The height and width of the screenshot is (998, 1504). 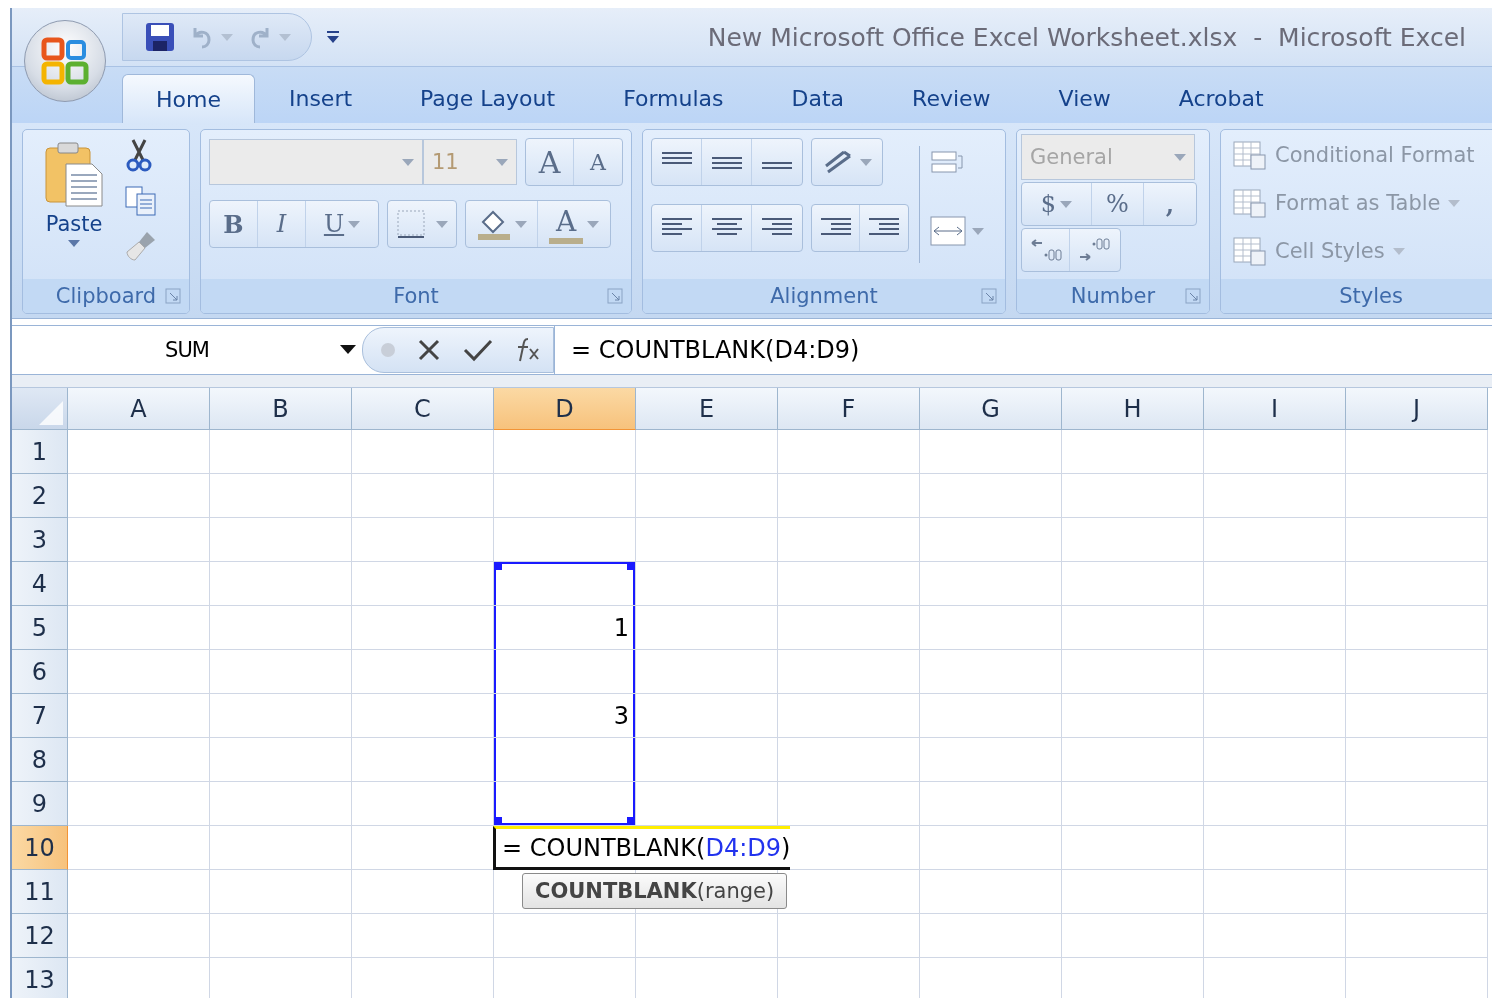 What do you see at coordinates (1113, 296) in the screenshot?
I see `group-label: Number` at bounding box center [1113, 296].